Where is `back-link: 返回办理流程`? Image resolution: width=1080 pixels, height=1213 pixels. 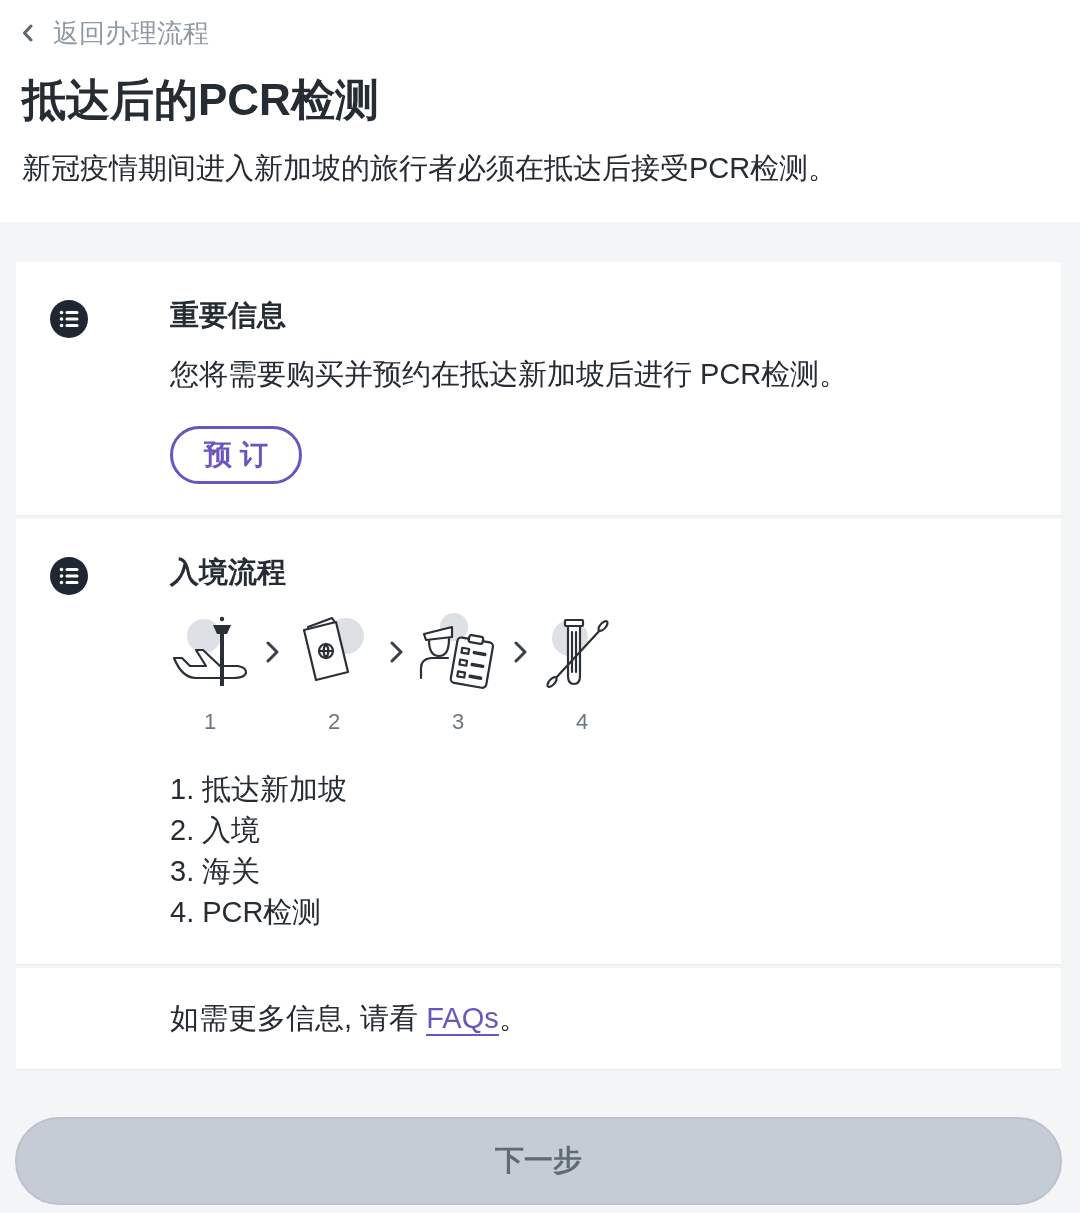 back-link: 返回办理流程 is located at coordinates (115, 33).